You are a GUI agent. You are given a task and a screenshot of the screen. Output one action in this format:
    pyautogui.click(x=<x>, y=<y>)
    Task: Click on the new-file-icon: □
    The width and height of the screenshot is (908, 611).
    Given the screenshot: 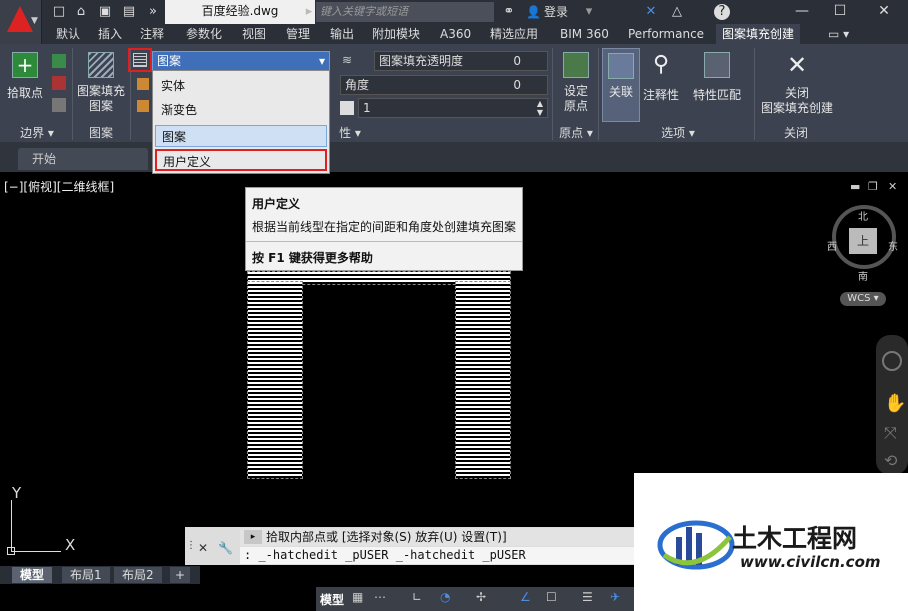 What is the action you would take?
    pyautogui.click(x=59, y=12)
    